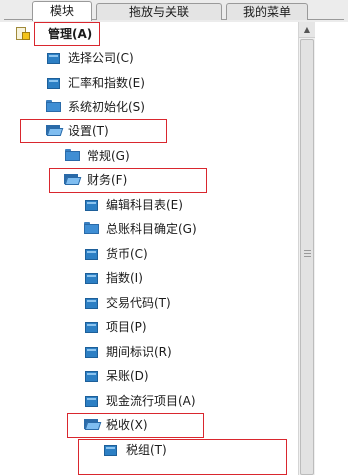 The width and height of the screenshot is (348, 475). Describe the element at coordinates (138, 303) in the screenshot. I see `tree-item-label: 交易代码(T)` at that location.